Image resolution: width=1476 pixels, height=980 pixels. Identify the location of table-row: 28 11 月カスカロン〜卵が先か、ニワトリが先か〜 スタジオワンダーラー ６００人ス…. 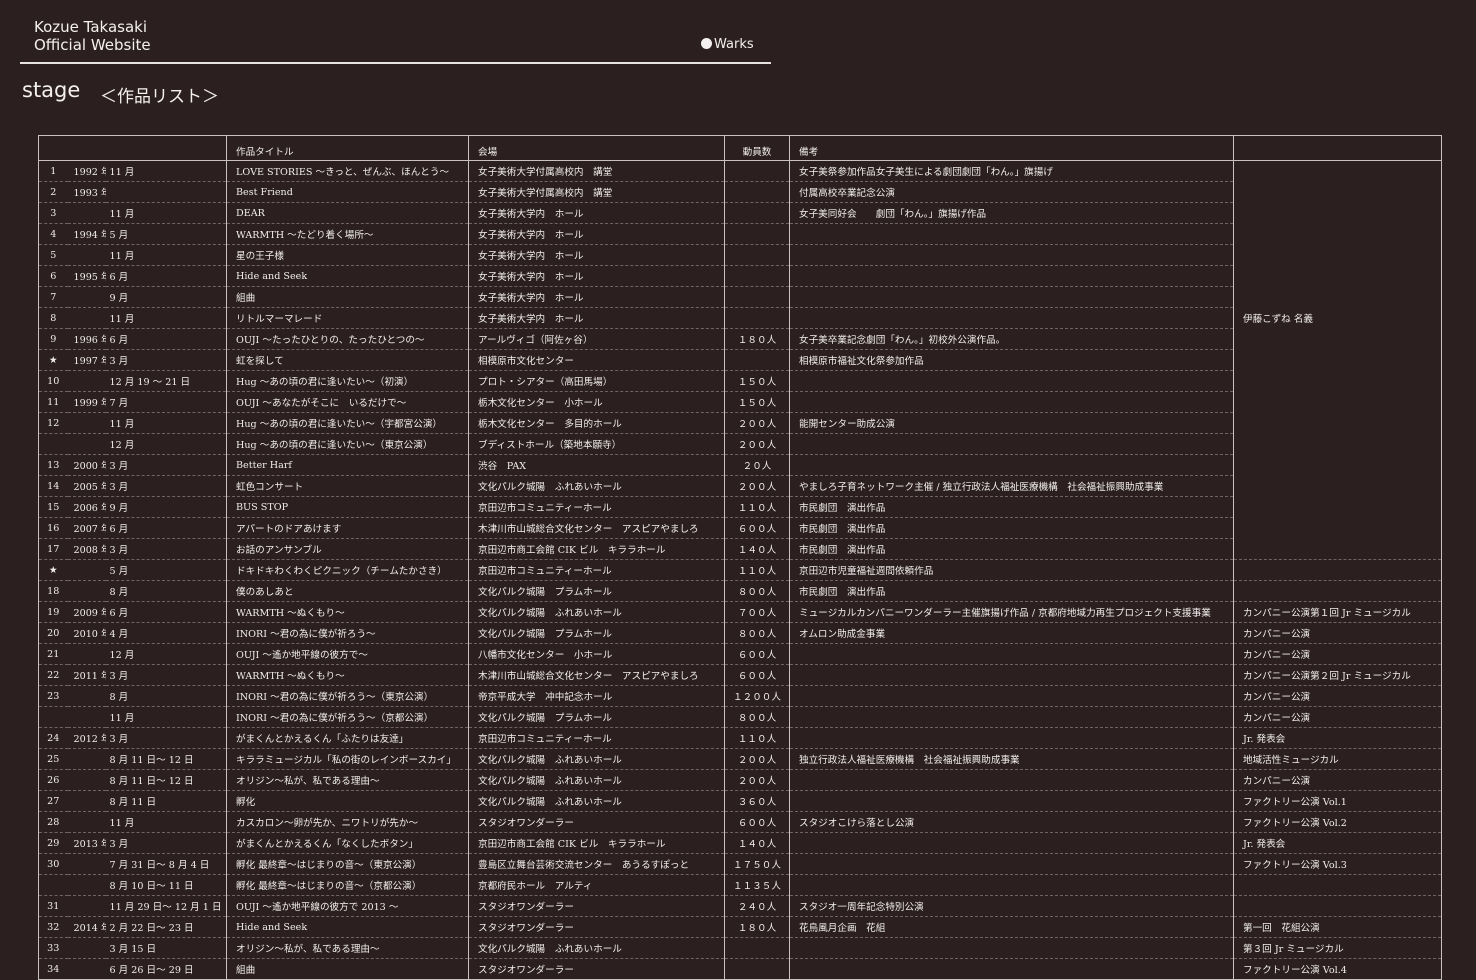
(740, 822).